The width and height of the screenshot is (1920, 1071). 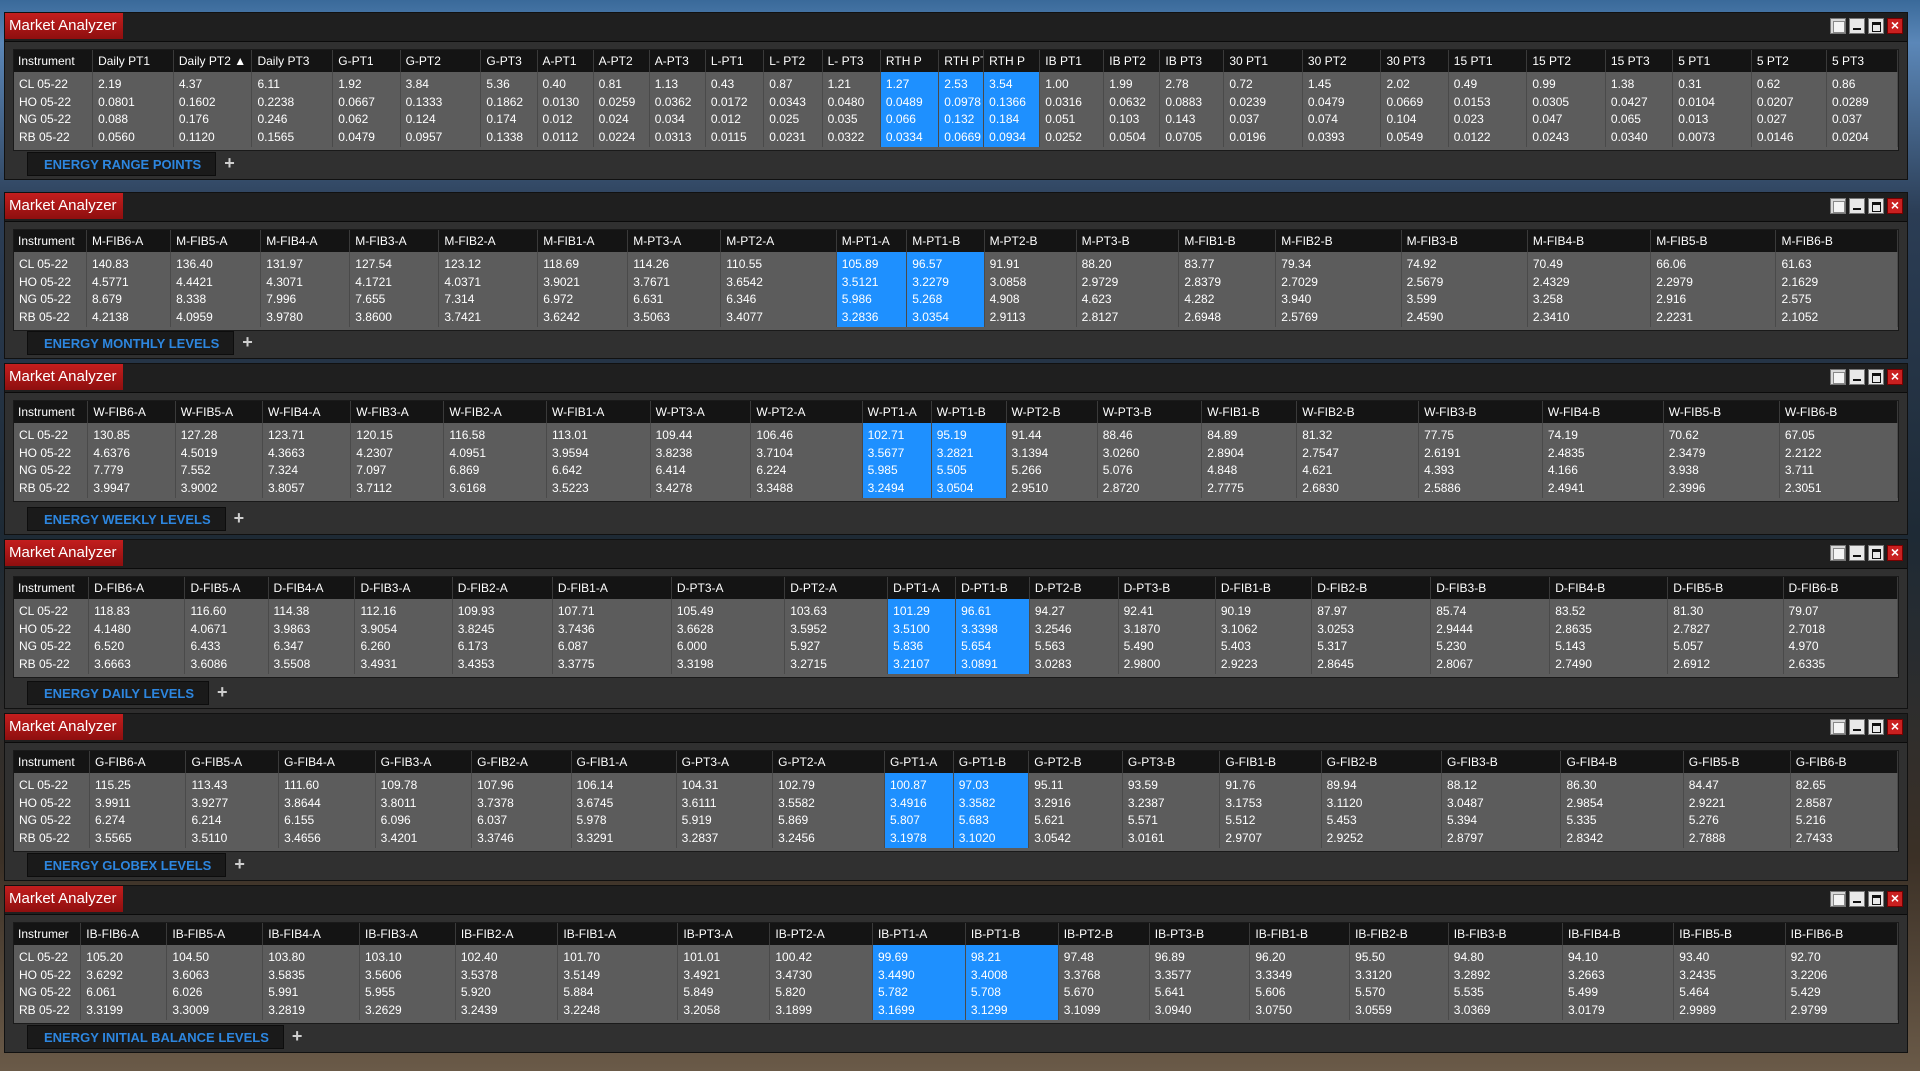 What do you see at coordinates (1639, 120) in the screenshot?
I see `value-cell: 0.065` at bounding box center [1639, 120].